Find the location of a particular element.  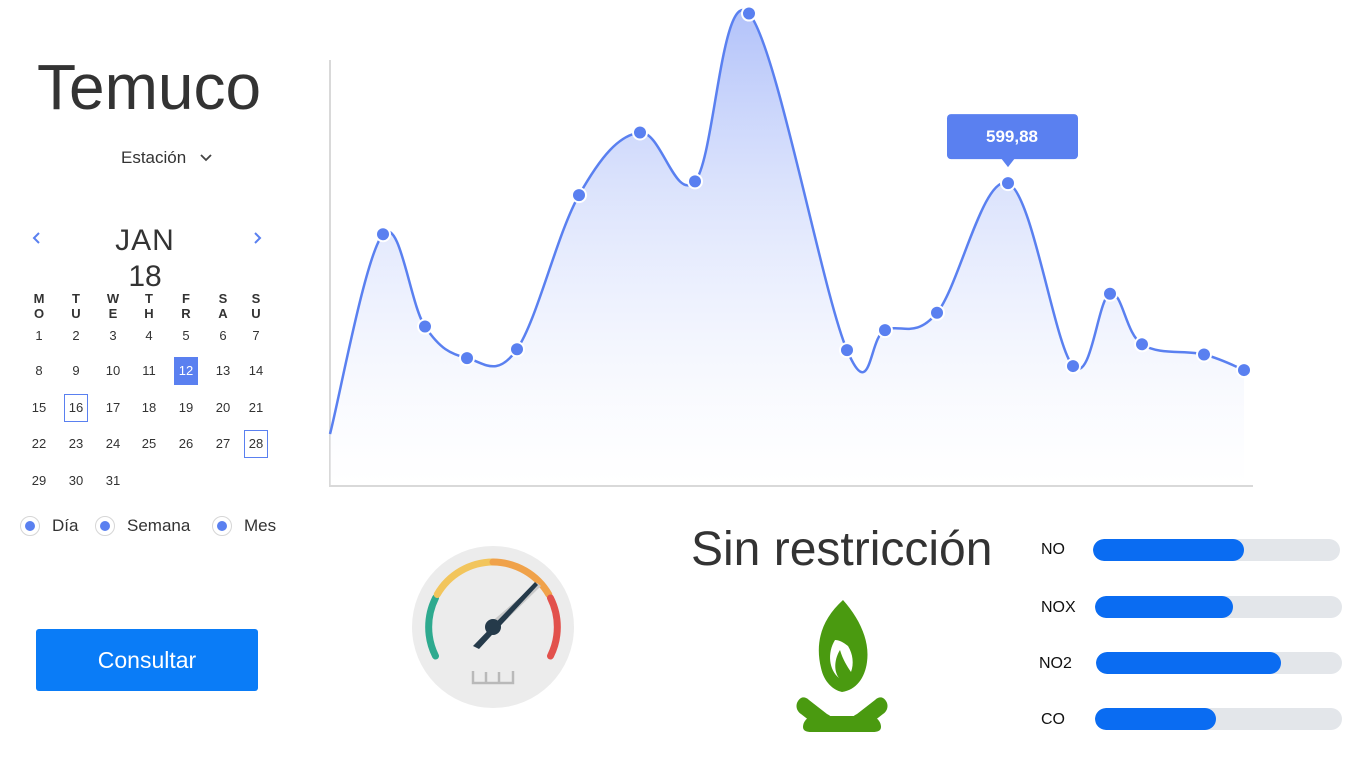

period-radio-label: Mes is located at coordinates (260, 525).